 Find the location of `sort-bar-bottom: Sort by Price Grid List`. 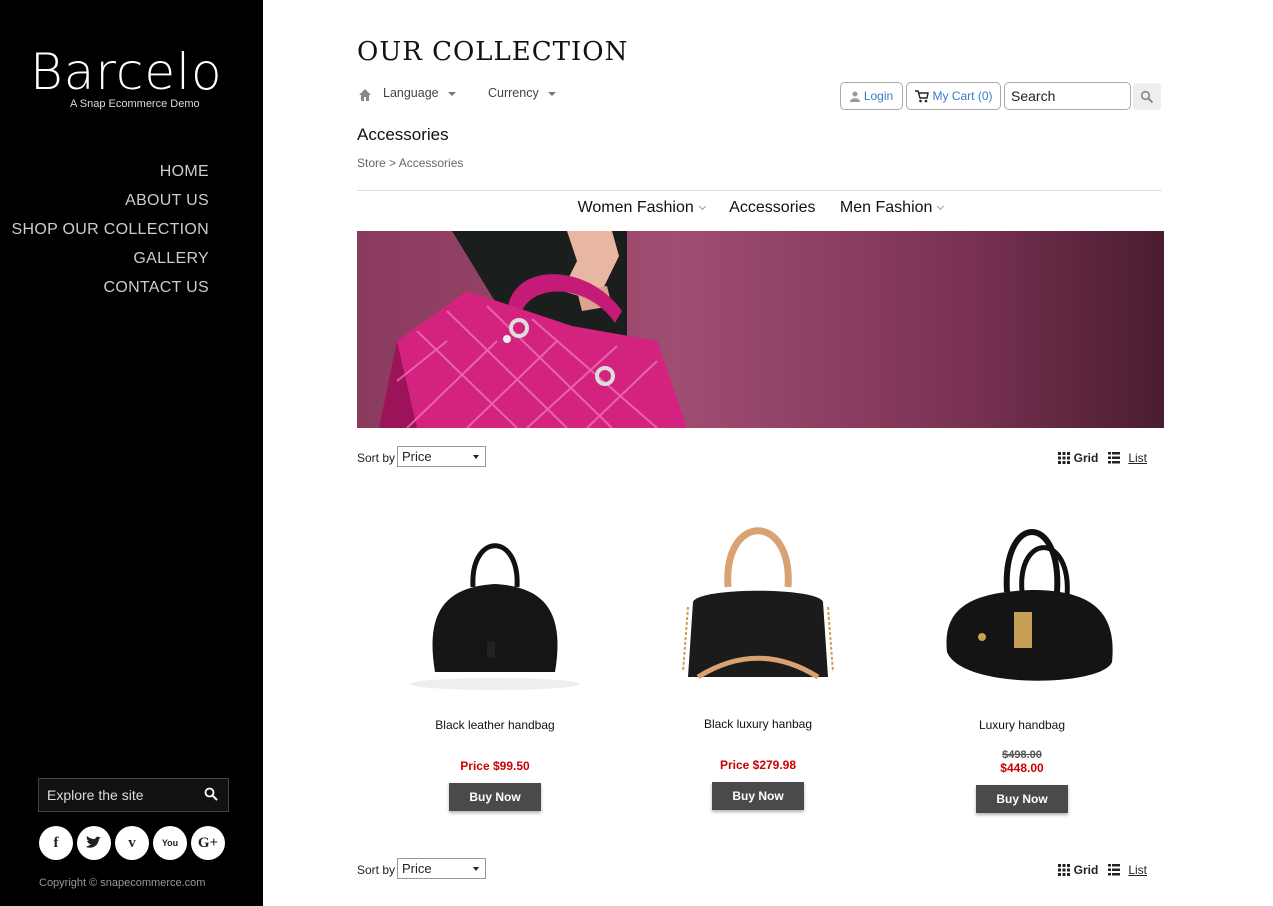

sort-bar-bottom: Sort by Price Grid List is located at coordinates (752, 870).